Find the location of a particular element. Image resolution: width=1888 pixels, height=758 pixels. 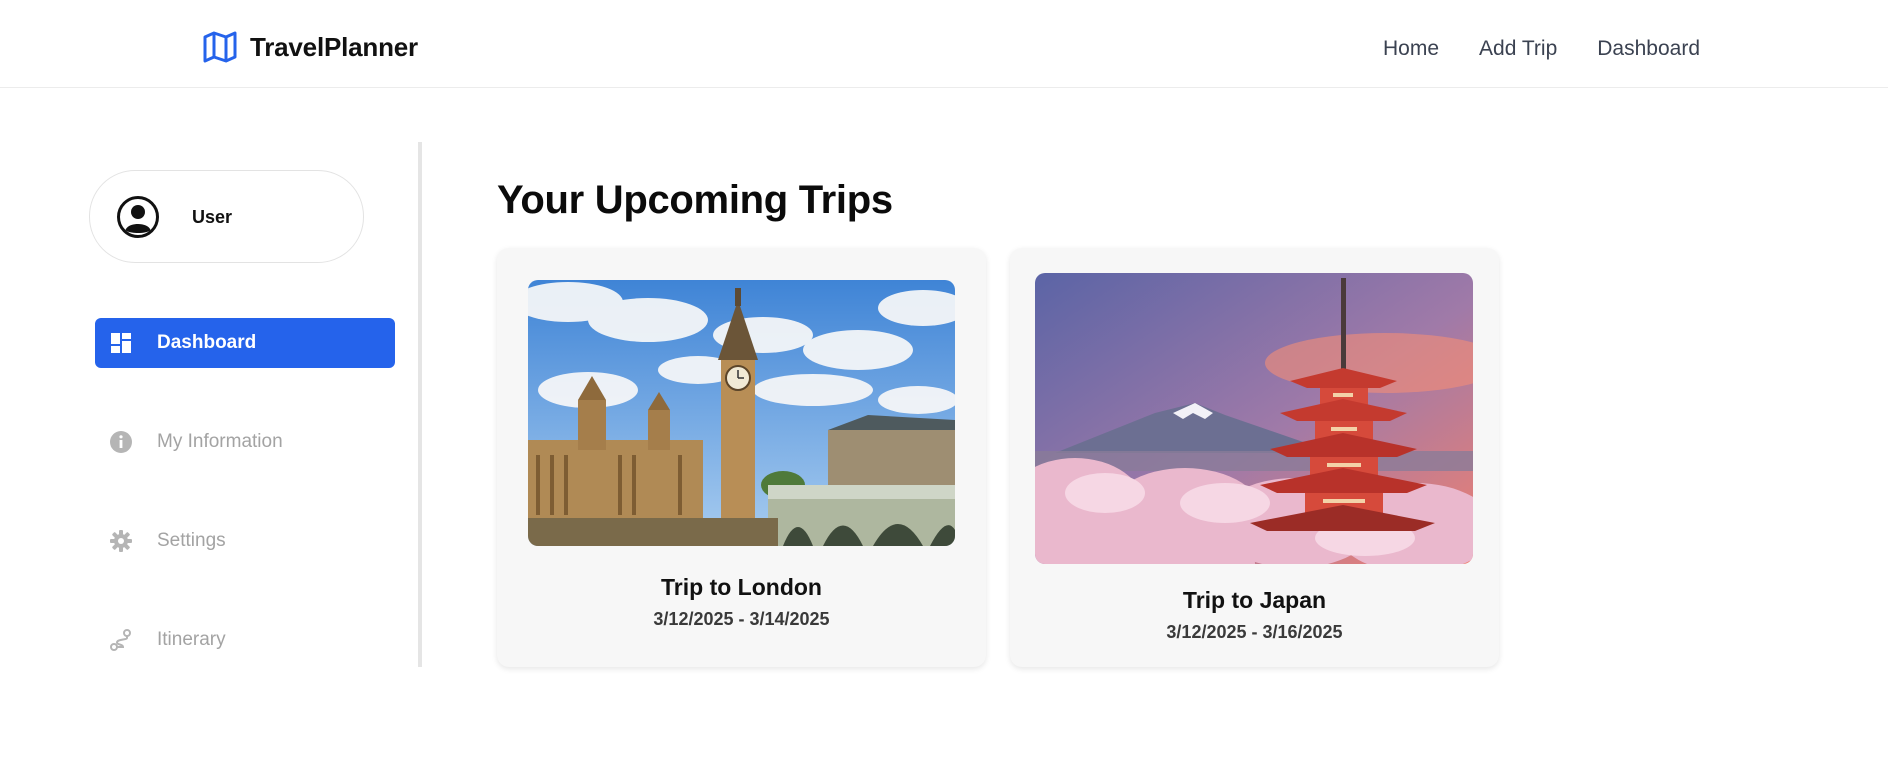

japan-photo is located at coordinates (1254, 418).